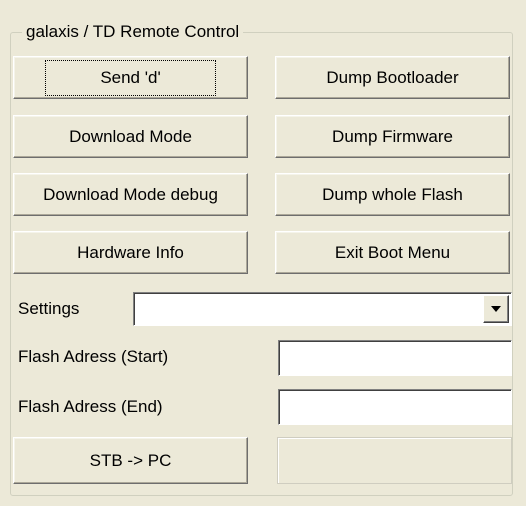  I want to click on dump-firmware-button-label: Dump Firmware, so click(392, 136).